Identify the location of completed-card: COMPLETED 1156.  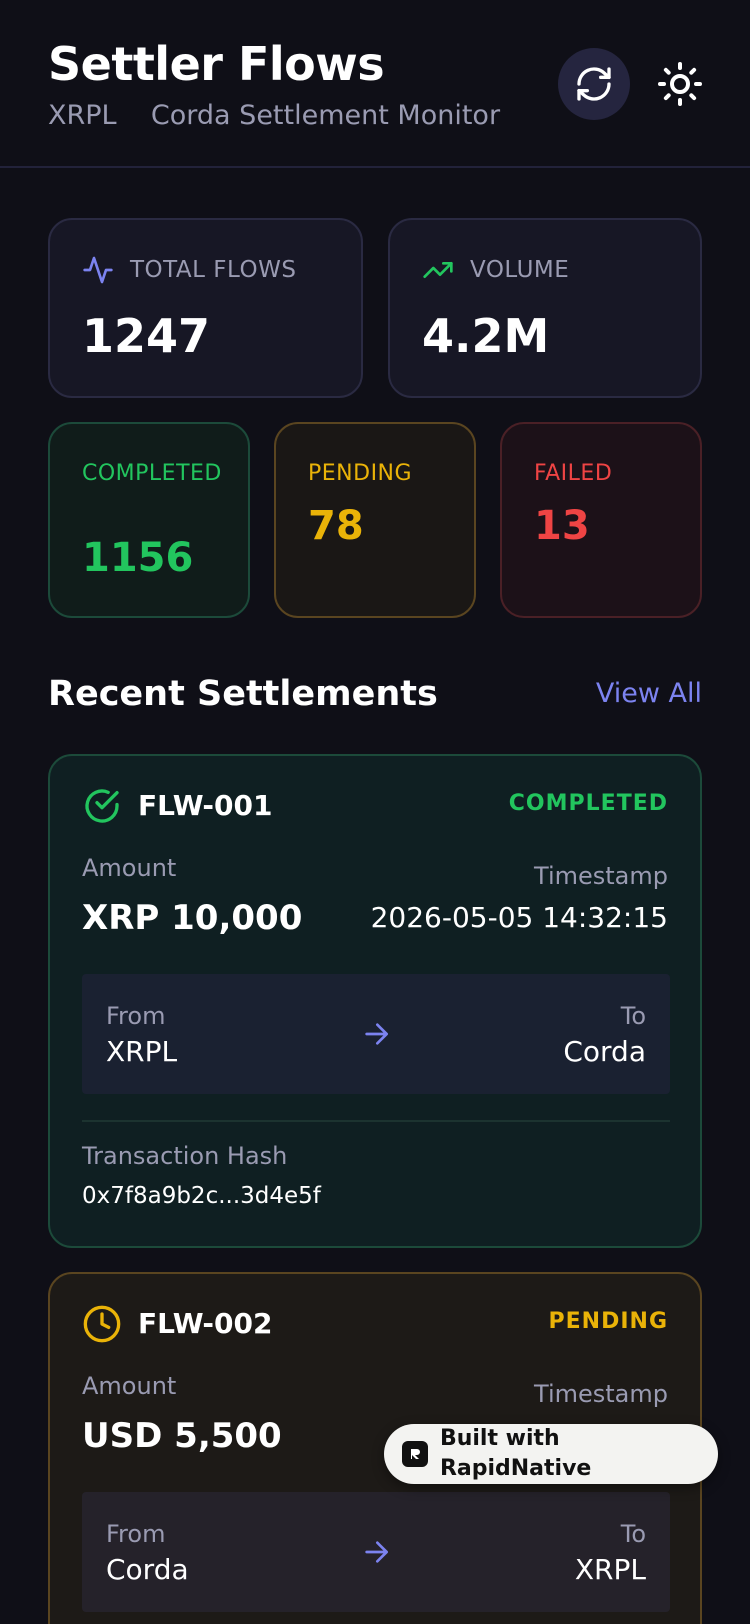
(149, 520).